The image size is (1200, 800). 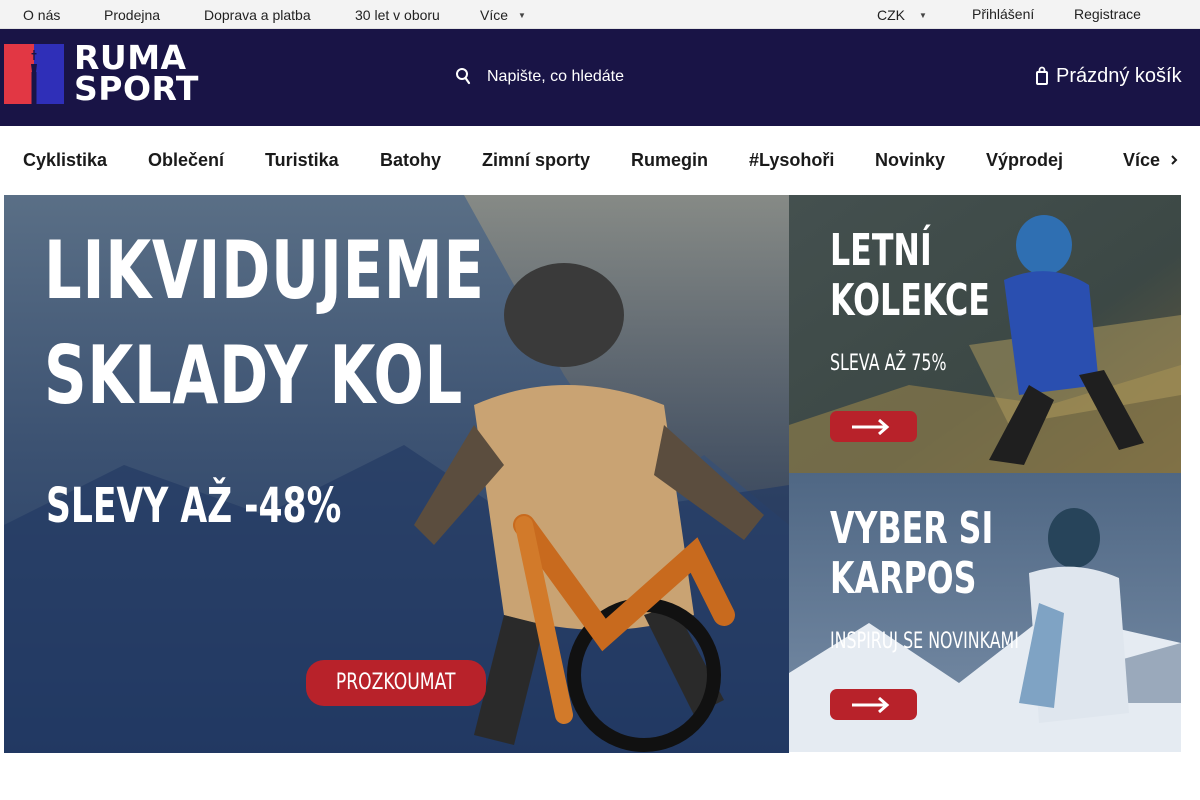 I want to click on explore-button: PROZKOUMAT, so click(x=396, y=683).